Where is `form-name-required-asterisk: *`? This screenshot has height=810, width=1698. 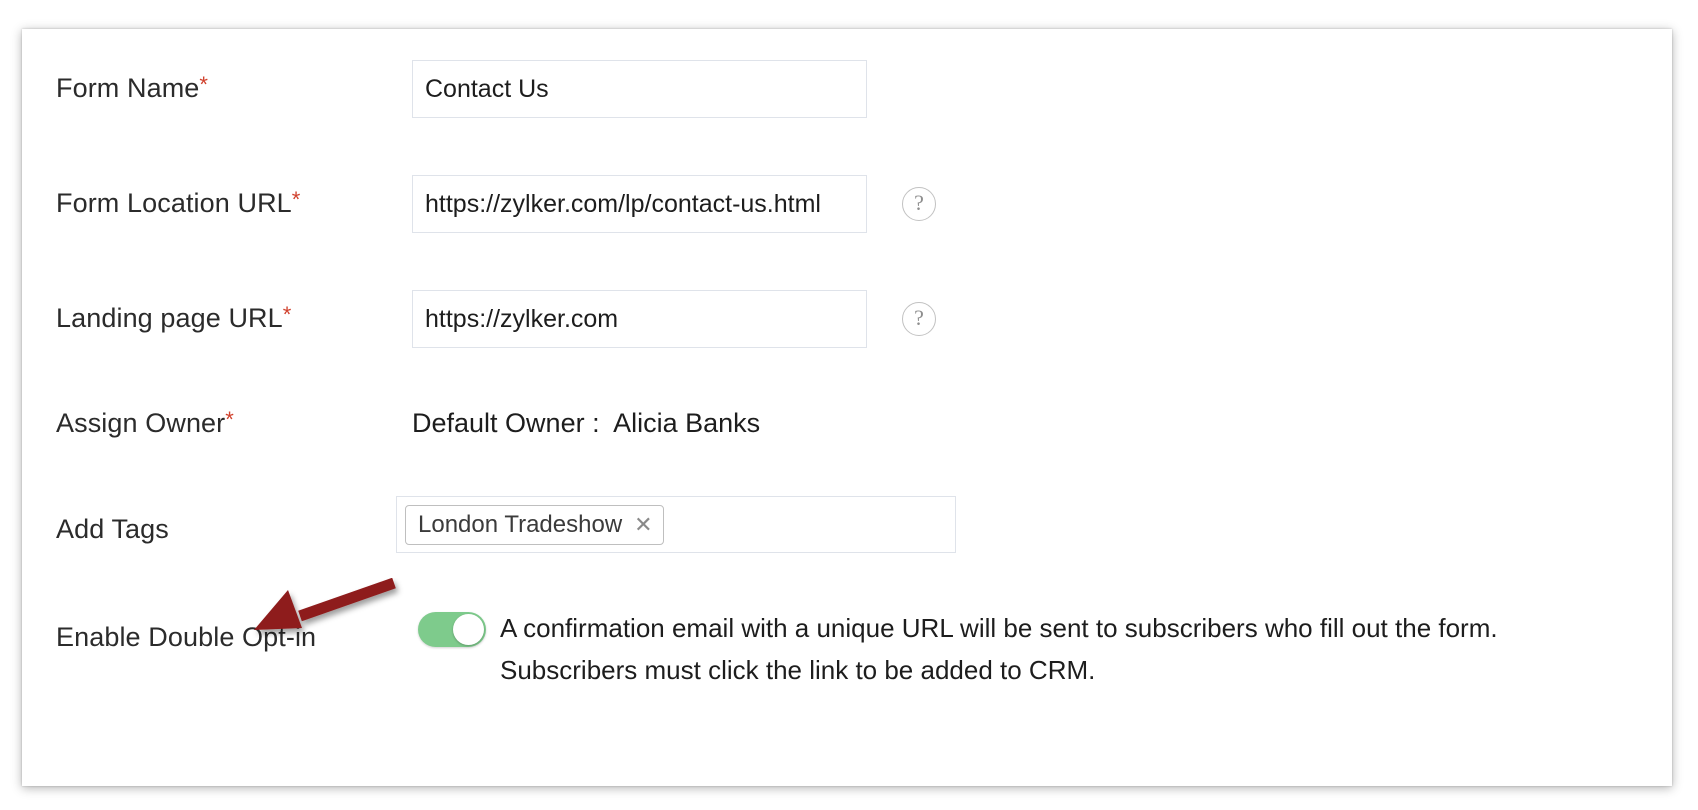
form-name-required-asterisk: * is located at coordinates (204, 84).